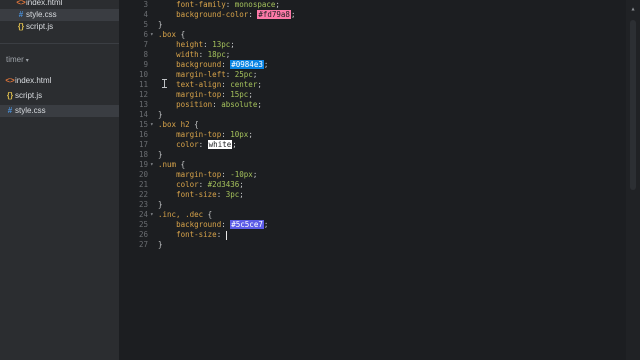 The height and width of the screenshot is (360, 640). Describe the element at coordinates (143, 184) in the screenshot. I see `line-number: 21` at that location.